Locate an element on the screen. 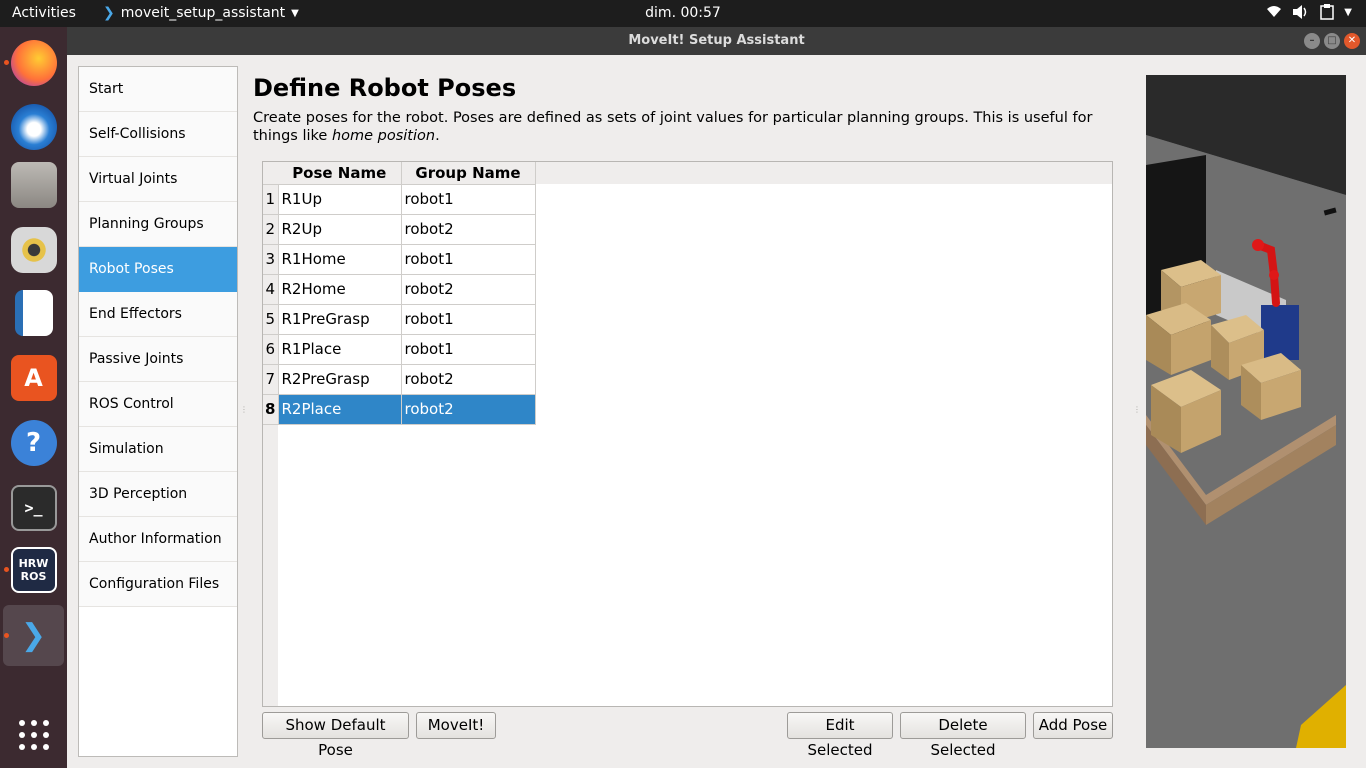 Image resolution: width=1366 pixels, height=768 pixels. libreoffice-writer-launcher is located at coordinates (33, 312).